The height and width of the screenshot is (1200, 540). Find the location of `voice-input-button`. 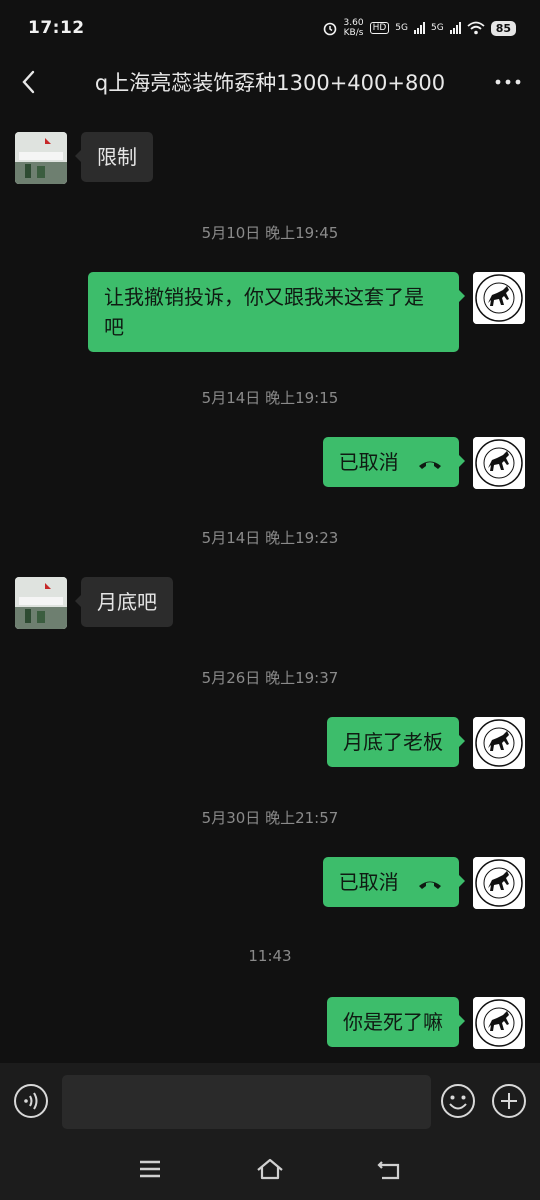

voice-input-button is located at coordinates (31, 1101).